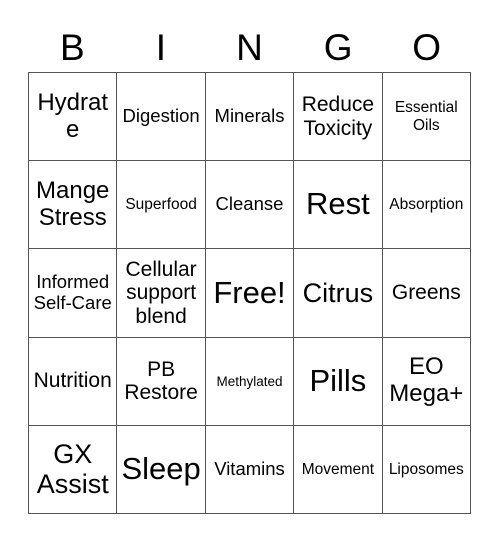  I want to click on bingo-cell-label: Absorption, so click(426, 205).